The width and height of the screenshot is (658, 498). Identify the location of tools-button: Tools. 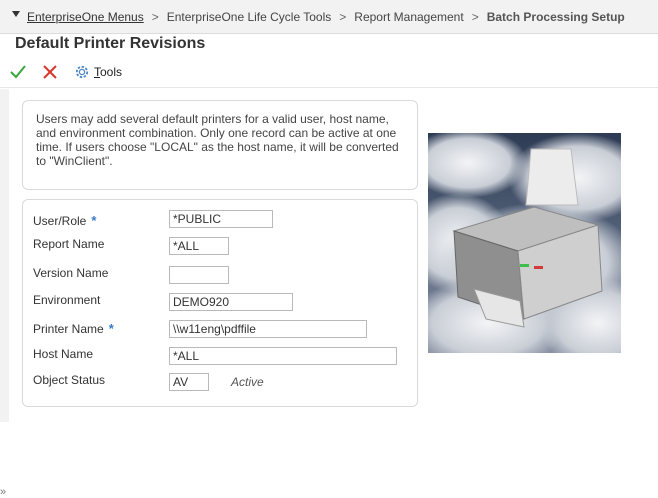
(98, 72).